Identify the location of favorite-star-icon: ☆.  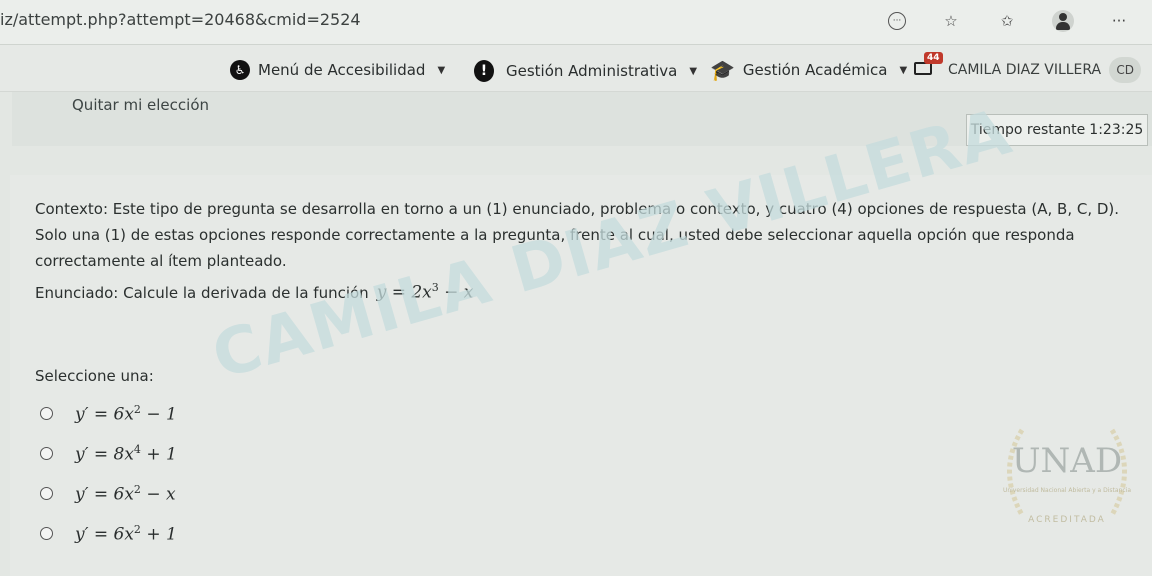
(951, 21).